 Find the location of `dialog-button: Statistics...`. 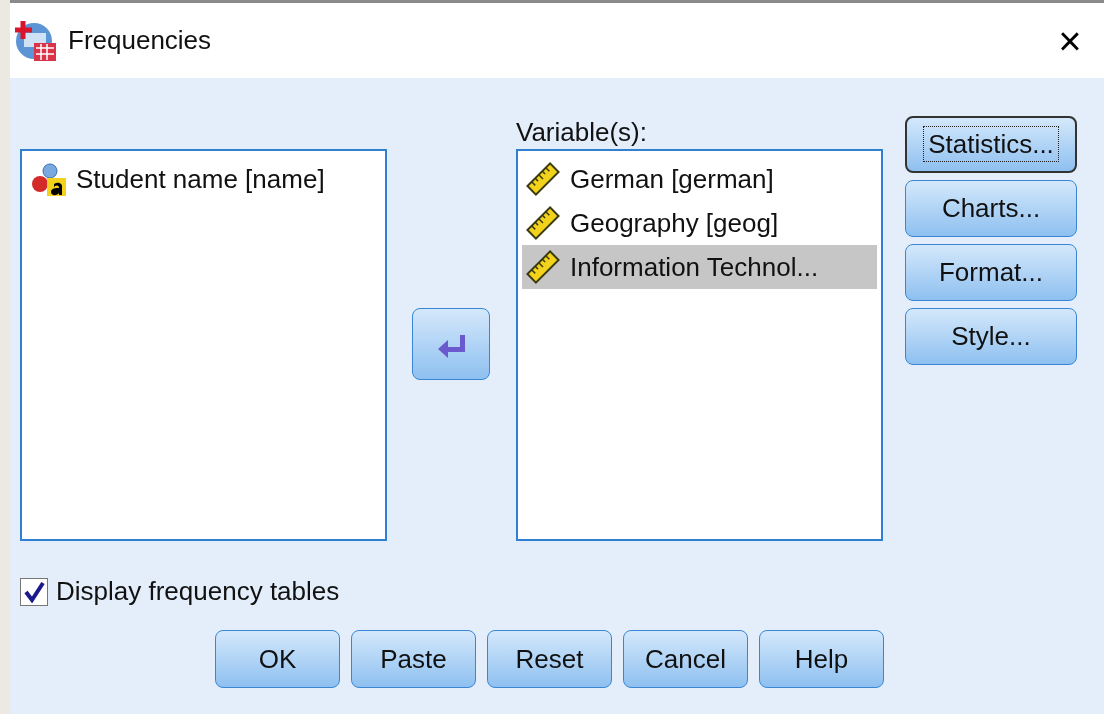

dialog-button: Statistics... is located at coordinates (991, 144).